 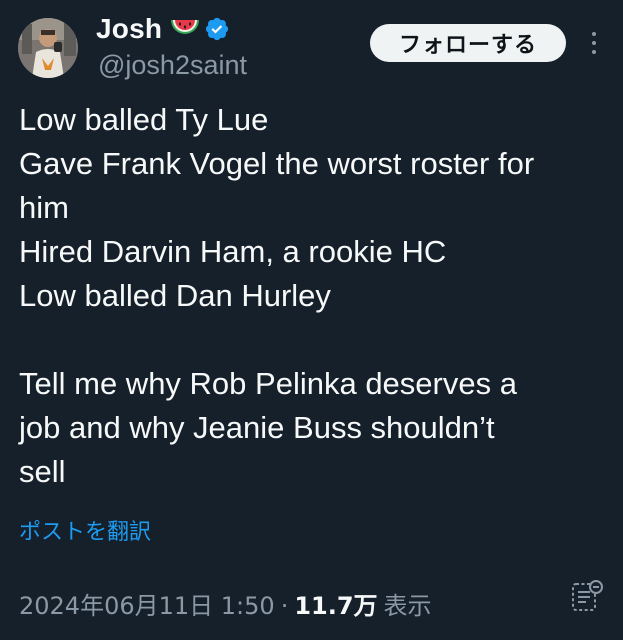 What do you see at coordinates (268, 383) in the screenshot?
I see `tweet-line: Tell me why Rob Pelinka deserves a` at bounding box center [268, 383].